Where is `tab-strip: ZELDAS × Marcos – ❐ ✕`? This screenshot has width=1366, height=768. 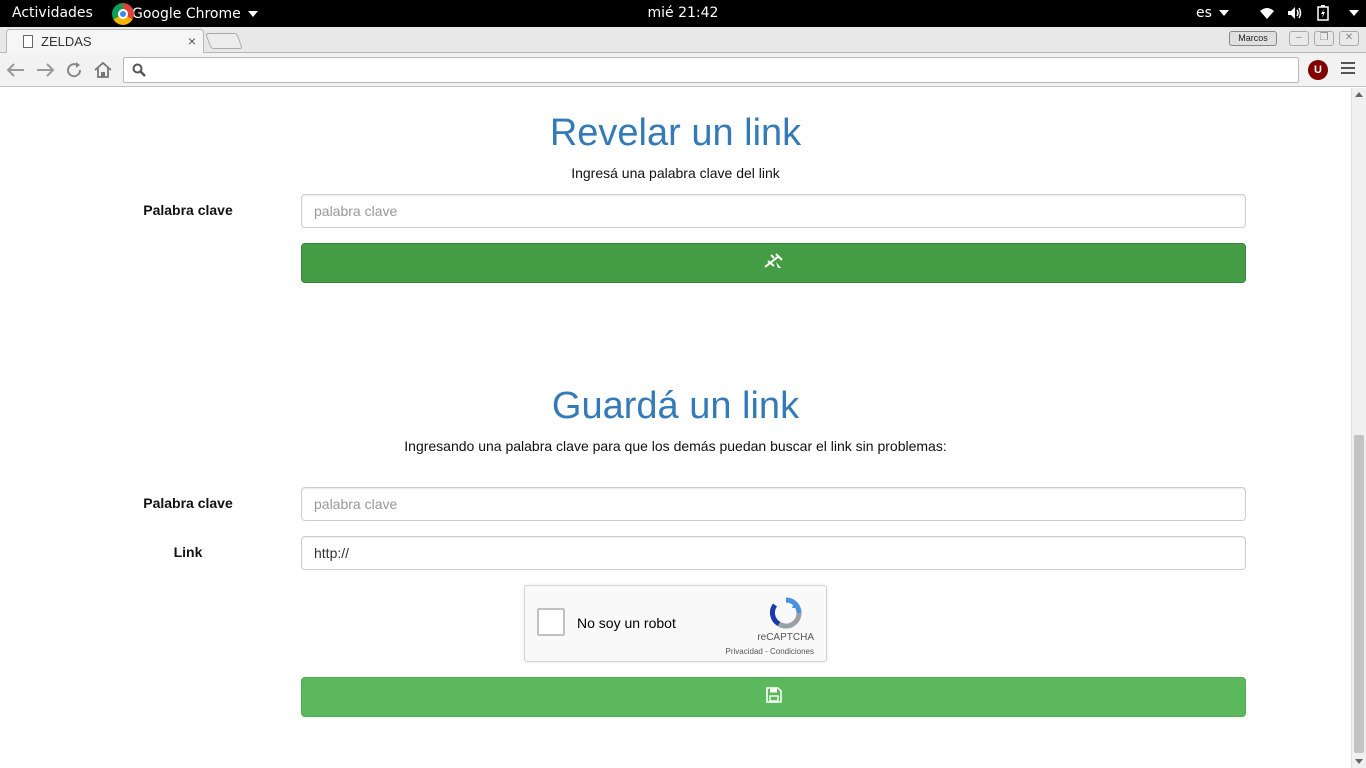 tab-strip: ZELDAS × Marcos – ❐ ✕ is located at coordinates (683, 40).